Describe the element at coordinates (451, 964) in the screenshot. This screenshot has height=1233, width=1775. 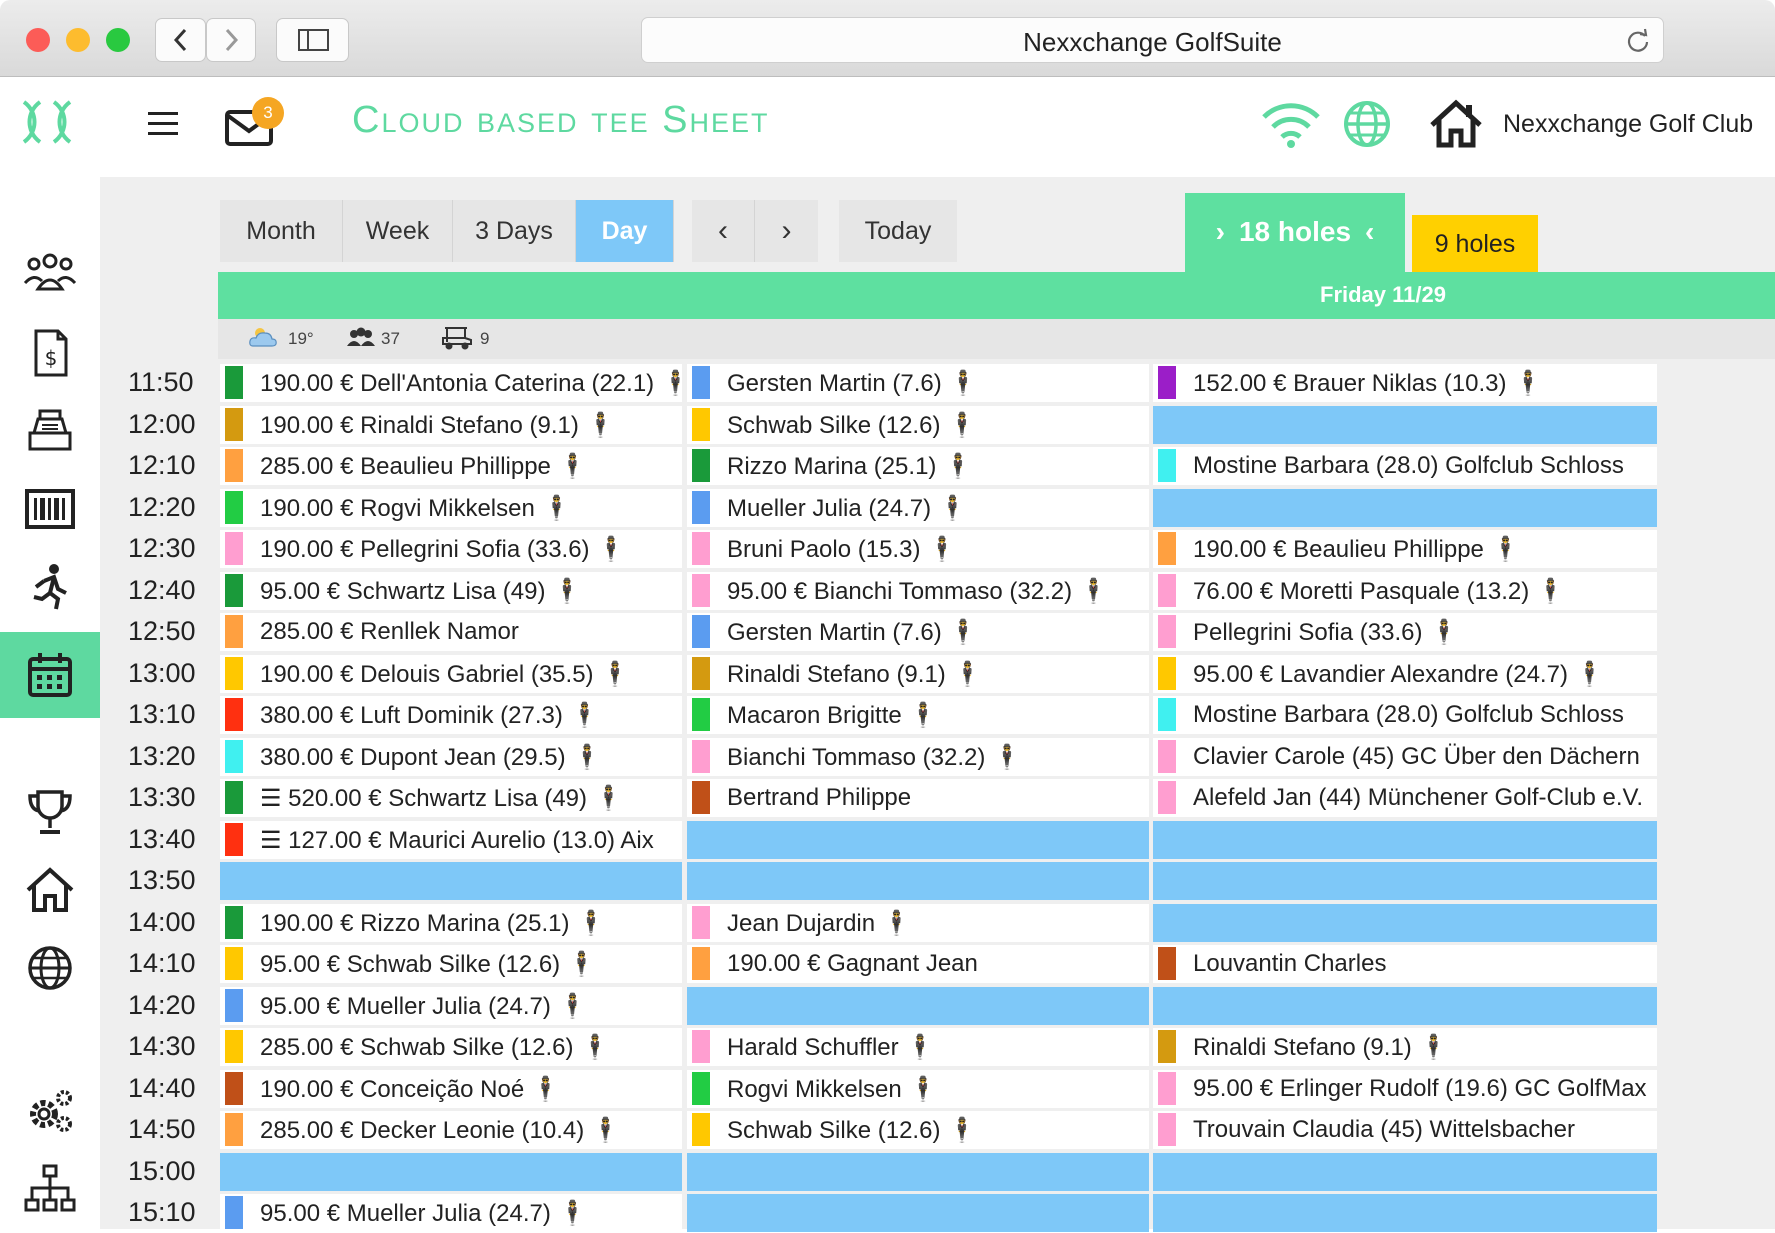
I see `booking-slot: 95.00 € Schwab Silke (12.6) 🕴` at that location.